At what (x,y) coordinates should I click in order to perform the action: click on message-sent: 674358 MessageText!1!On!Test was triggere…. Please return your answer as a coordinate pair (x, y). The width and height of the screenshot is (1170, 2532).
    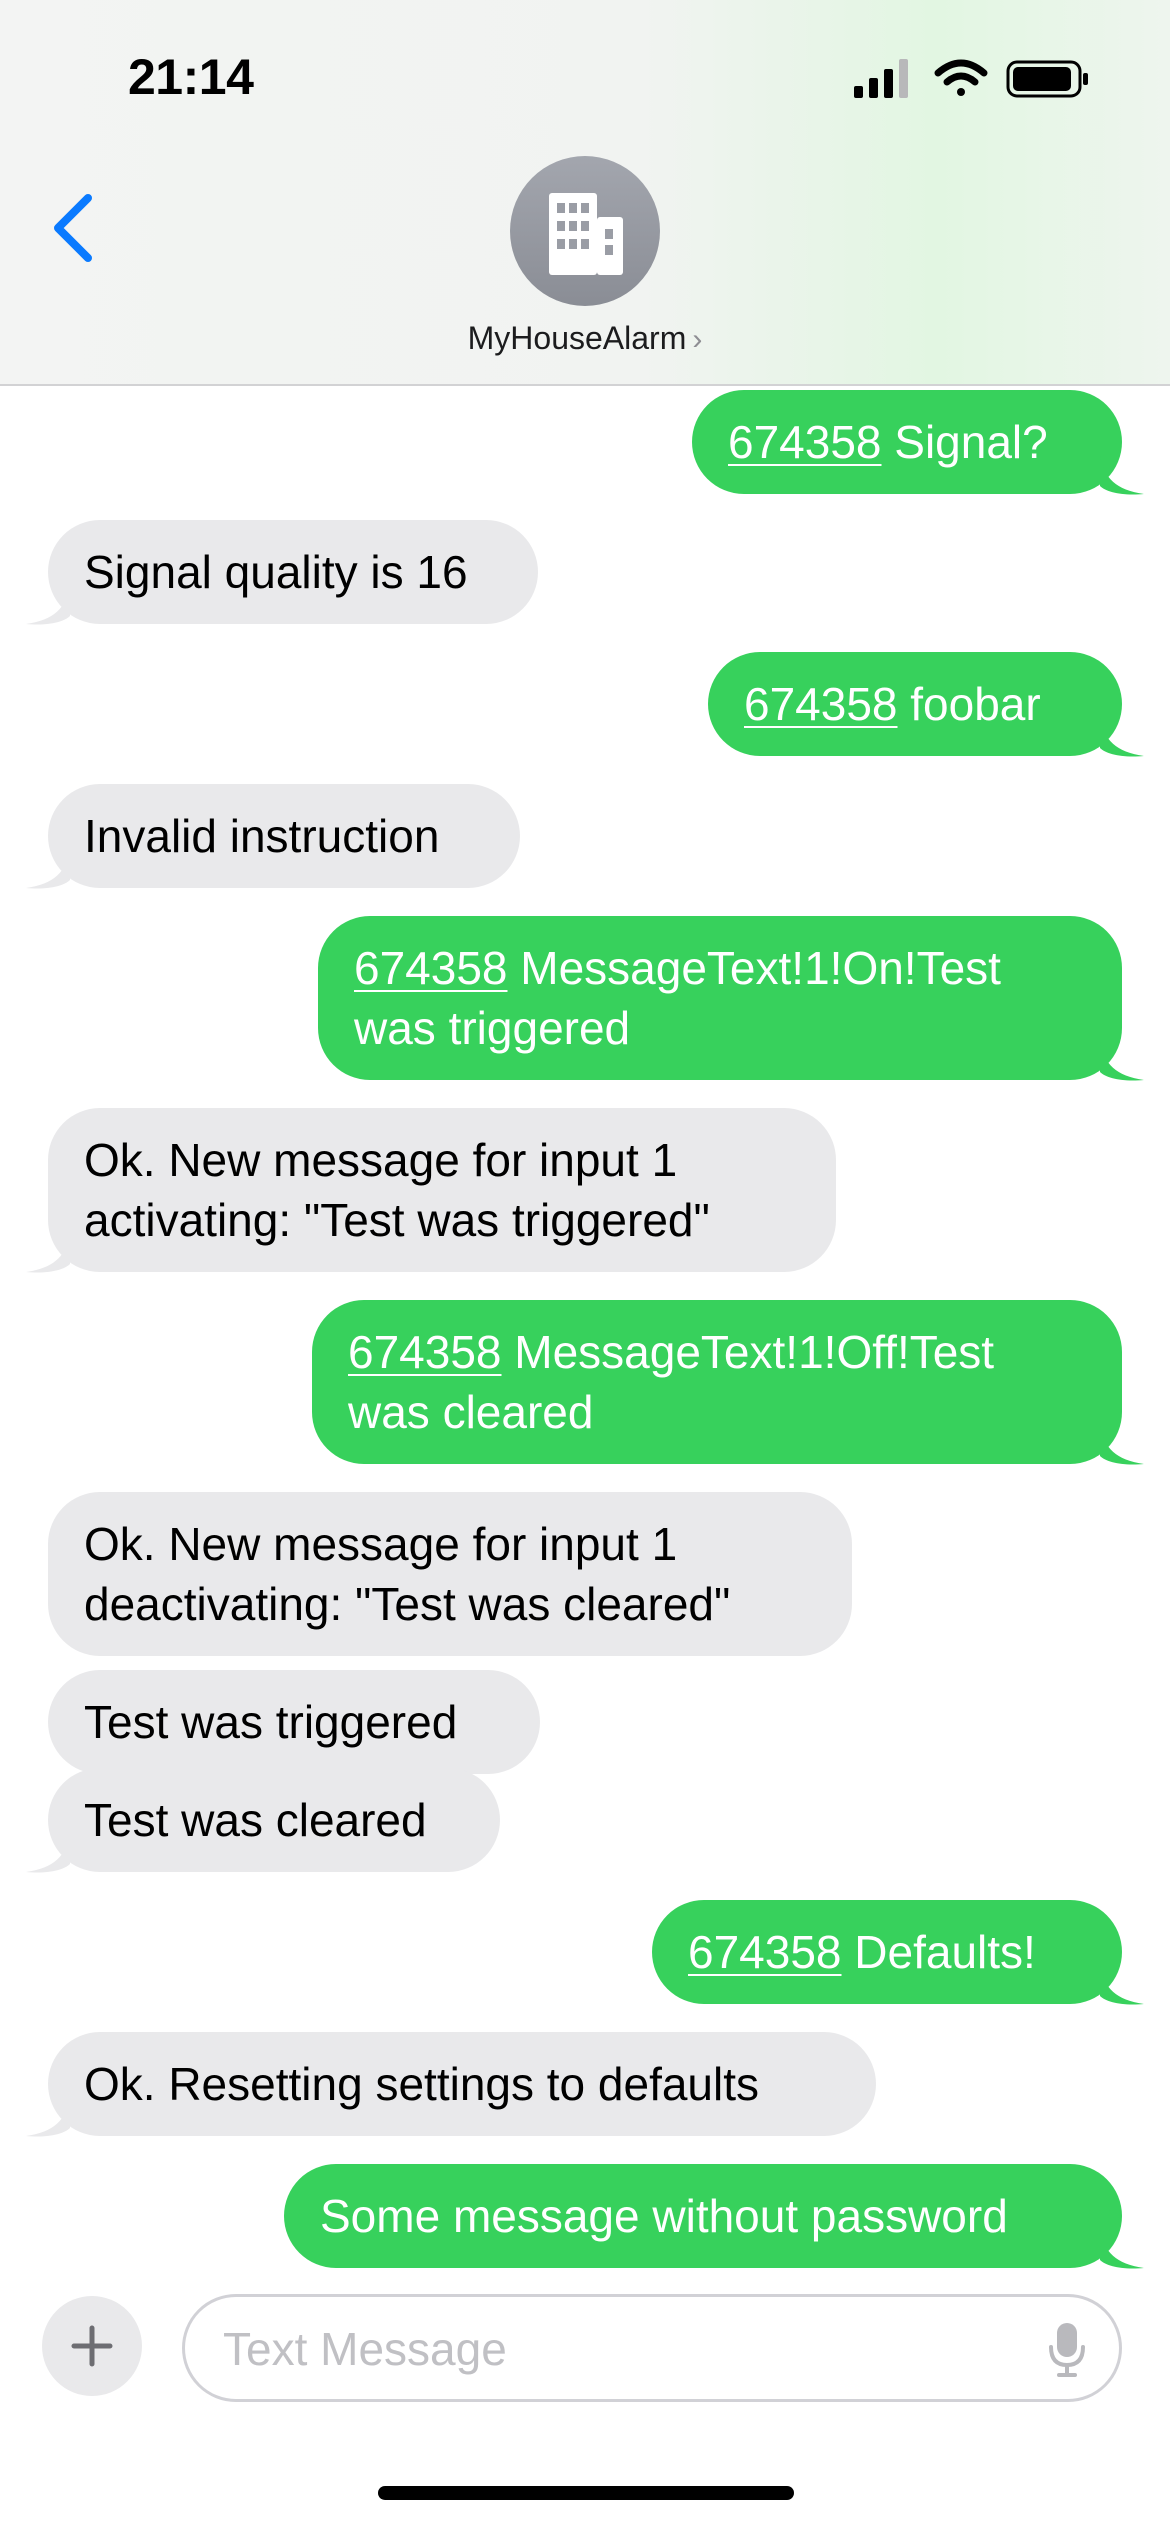
    Looking at the image, I should click on (731, 998).